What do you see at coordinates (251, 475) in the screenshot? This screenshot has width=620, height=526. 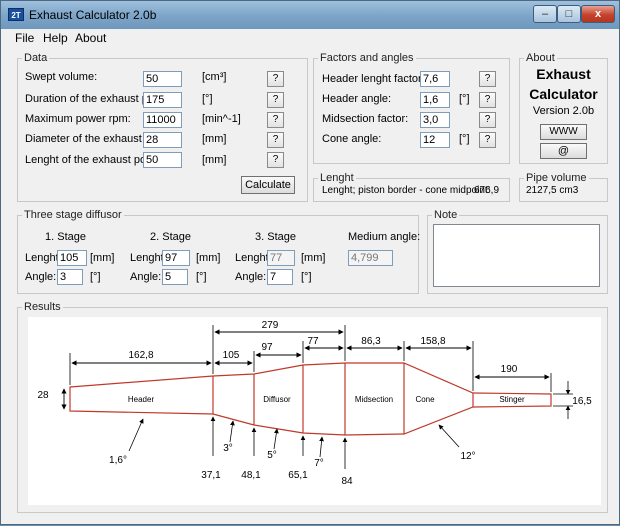 I see `diameter-label-stage2: 48,1` at bounding box center [251, 475].